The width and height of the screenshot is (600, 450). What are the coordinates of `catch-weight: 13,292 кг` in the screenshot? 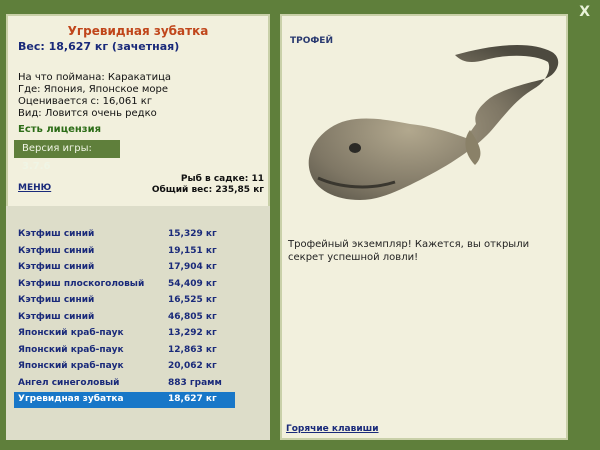 It's located at (192, 333).